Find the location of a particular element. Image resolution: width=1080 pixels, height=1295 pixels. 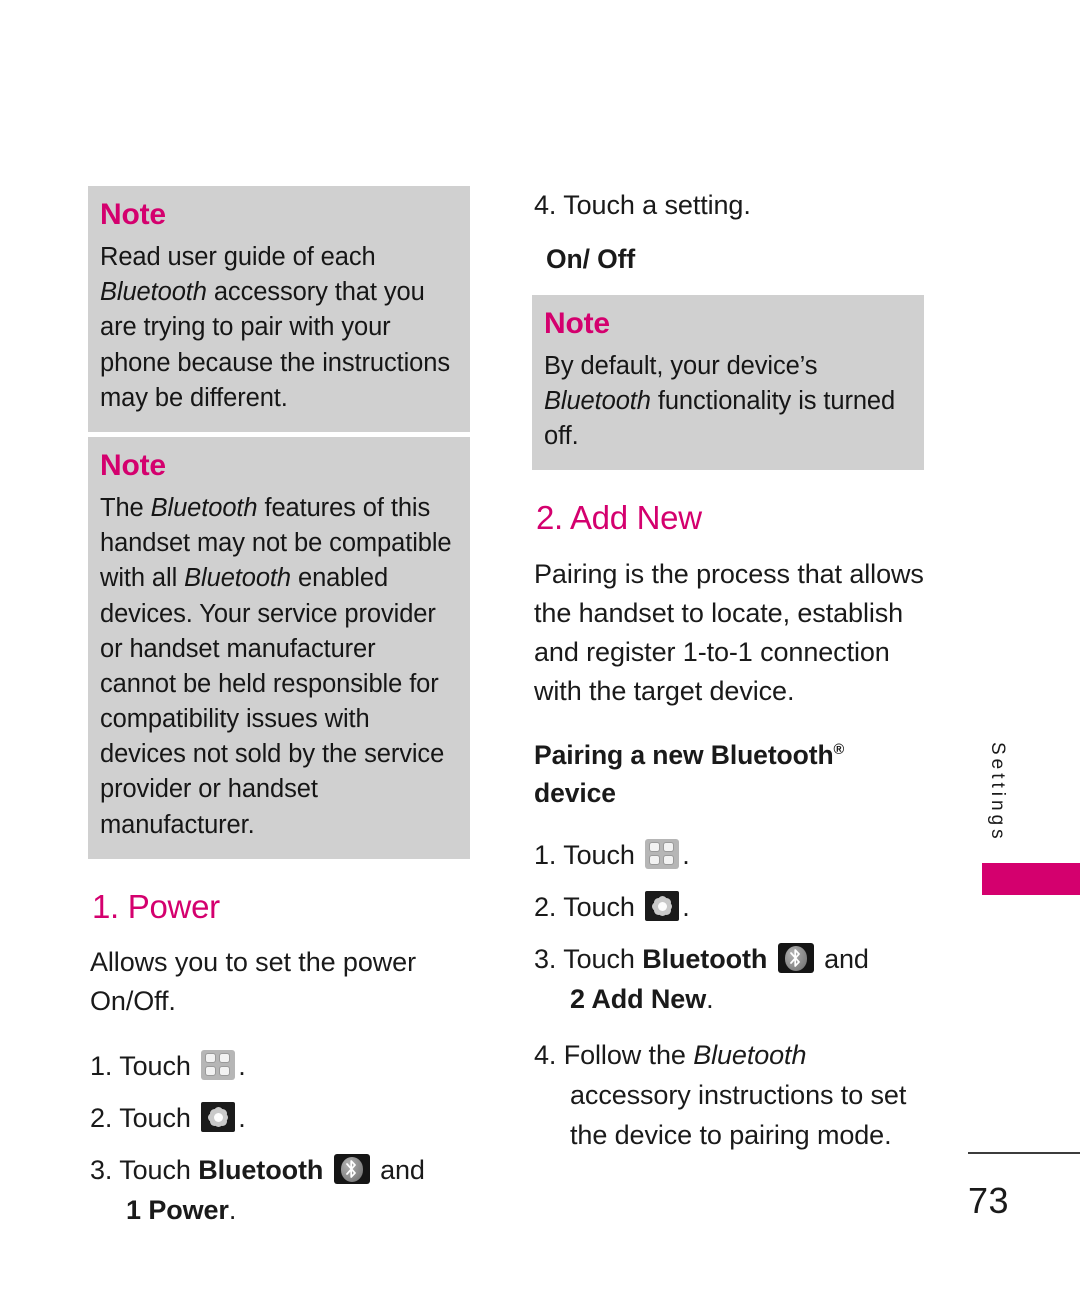

step-continuation-bold: 2 Add New is located at coordinates (638, 999).